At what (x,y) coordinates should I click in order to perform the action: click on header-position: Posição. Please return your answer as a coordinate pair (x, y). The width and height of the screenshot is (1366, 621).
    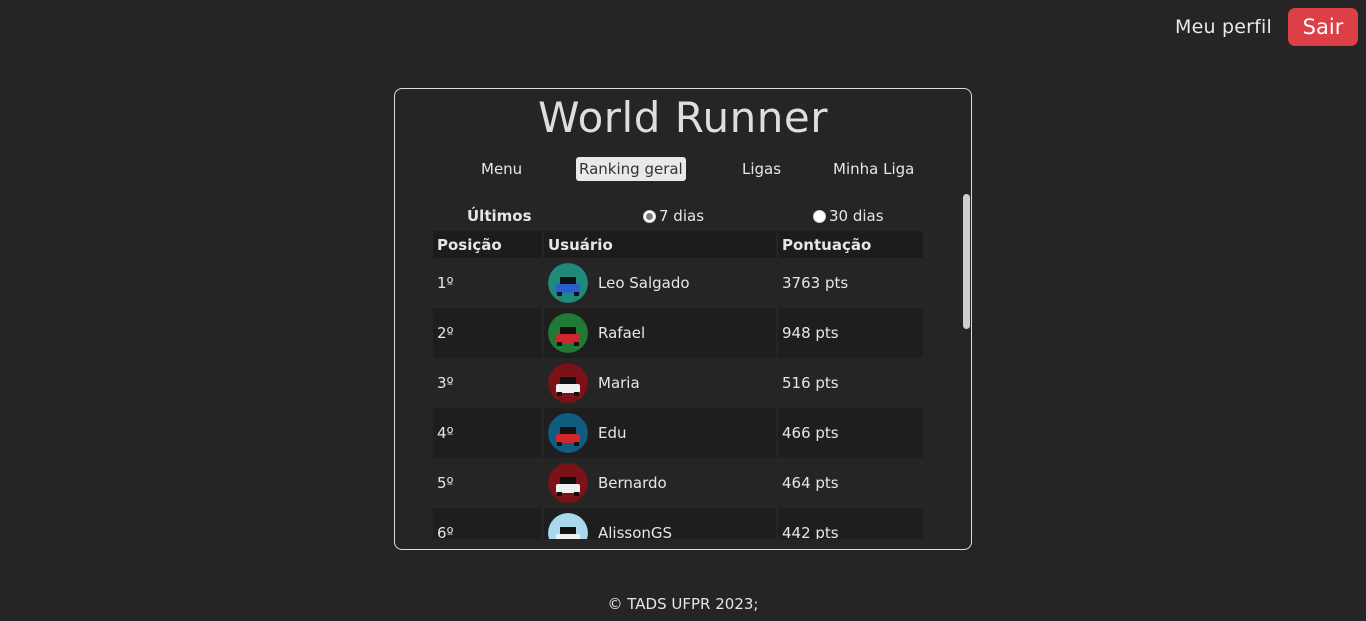
    Looking at the image, I should click on (487, 244).